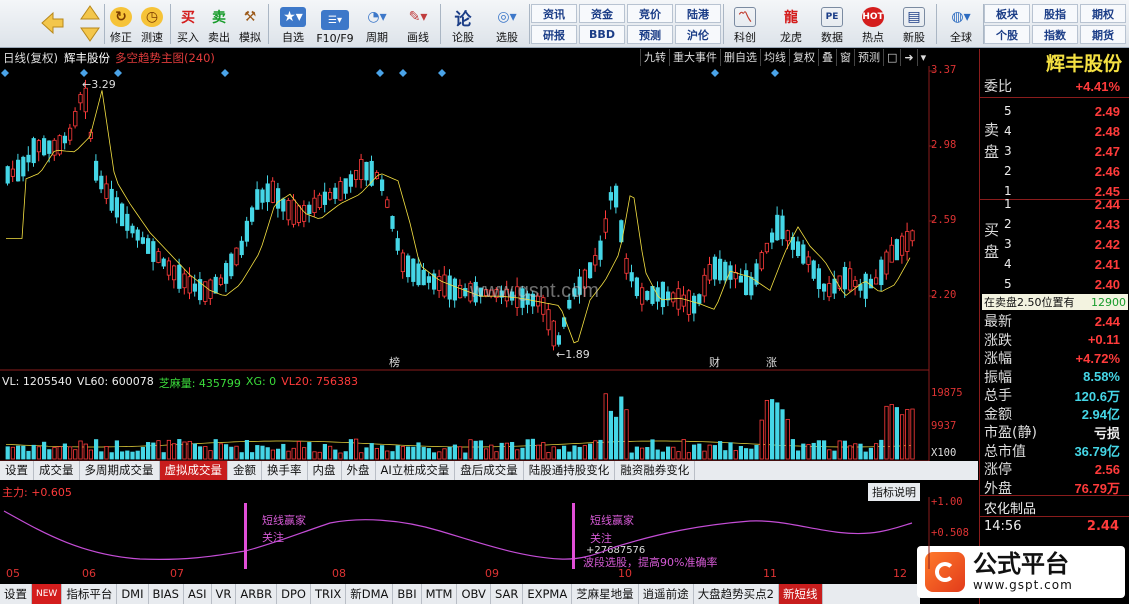 The image size is (1129, 604). What do you see at coordinates (474, 594) in the screenshot?
I see `formula-tab: OBV` at bounding box center [474, 594].